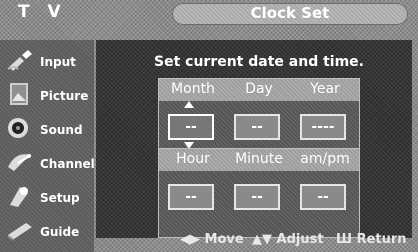 Image resolution: width=418 pixels, height=252 pixels. I want to click on input-plug-icon, so click(19, 60).